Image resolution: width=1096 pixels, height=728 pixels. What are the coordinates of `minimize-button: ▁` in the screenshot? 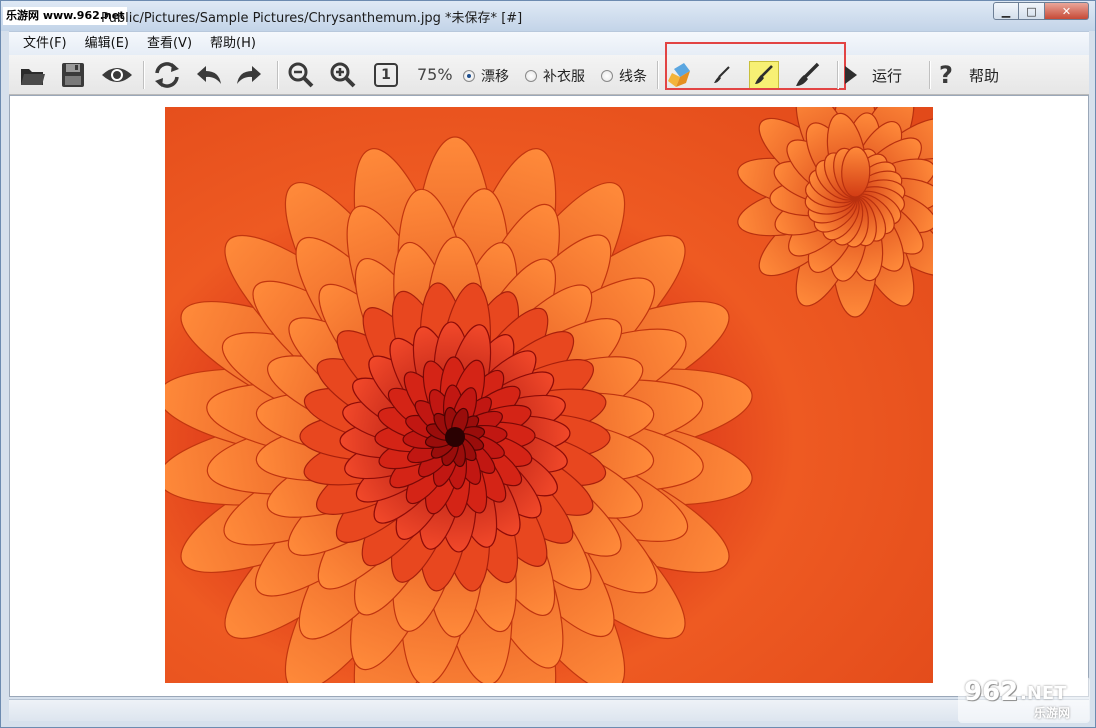 It's located at (1006, 11).